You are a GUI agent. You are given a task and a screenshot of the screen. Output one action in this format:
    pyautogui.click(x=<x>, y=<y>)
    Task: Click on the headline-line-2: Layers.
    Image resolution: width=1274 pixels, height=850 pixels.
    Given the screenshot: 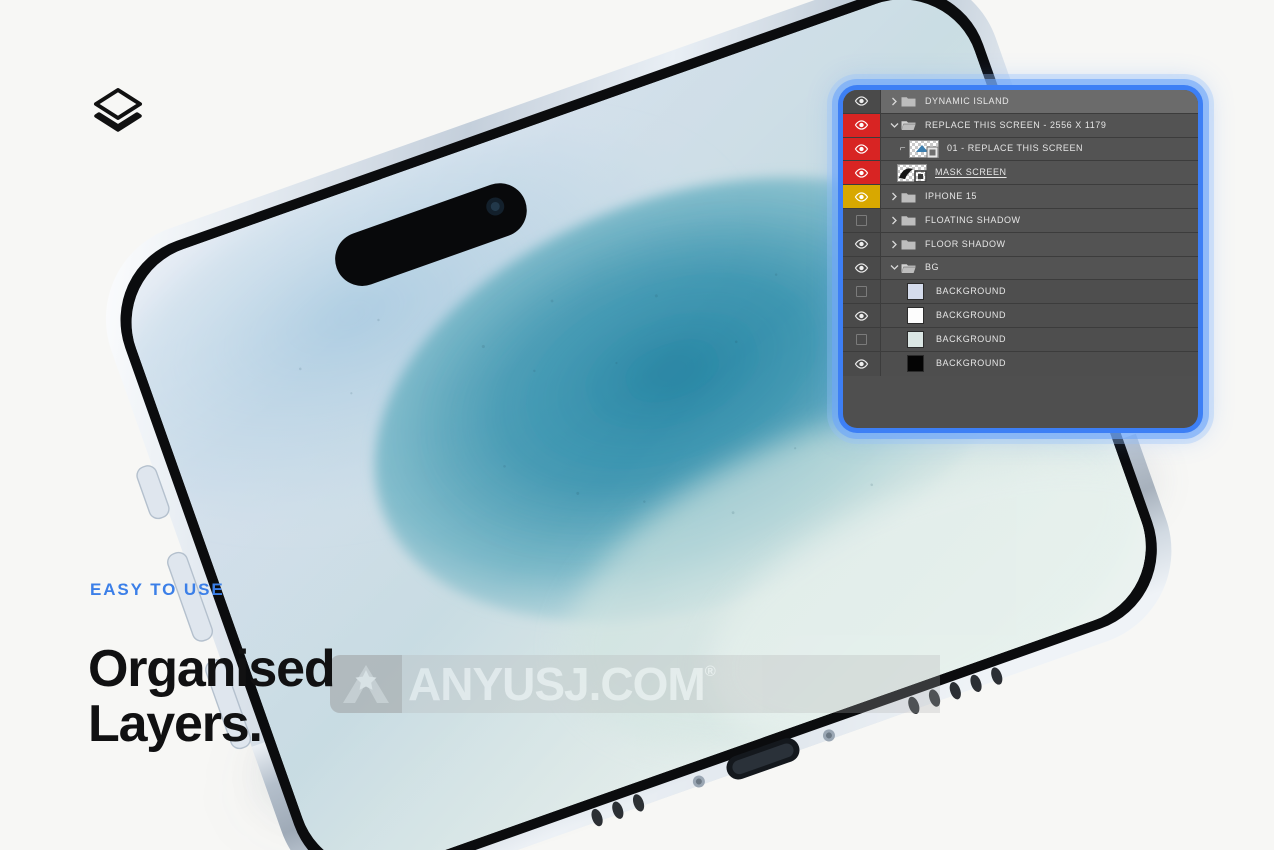 What is the action you would take?
    pyautogui.click(x=175, y=724)
    